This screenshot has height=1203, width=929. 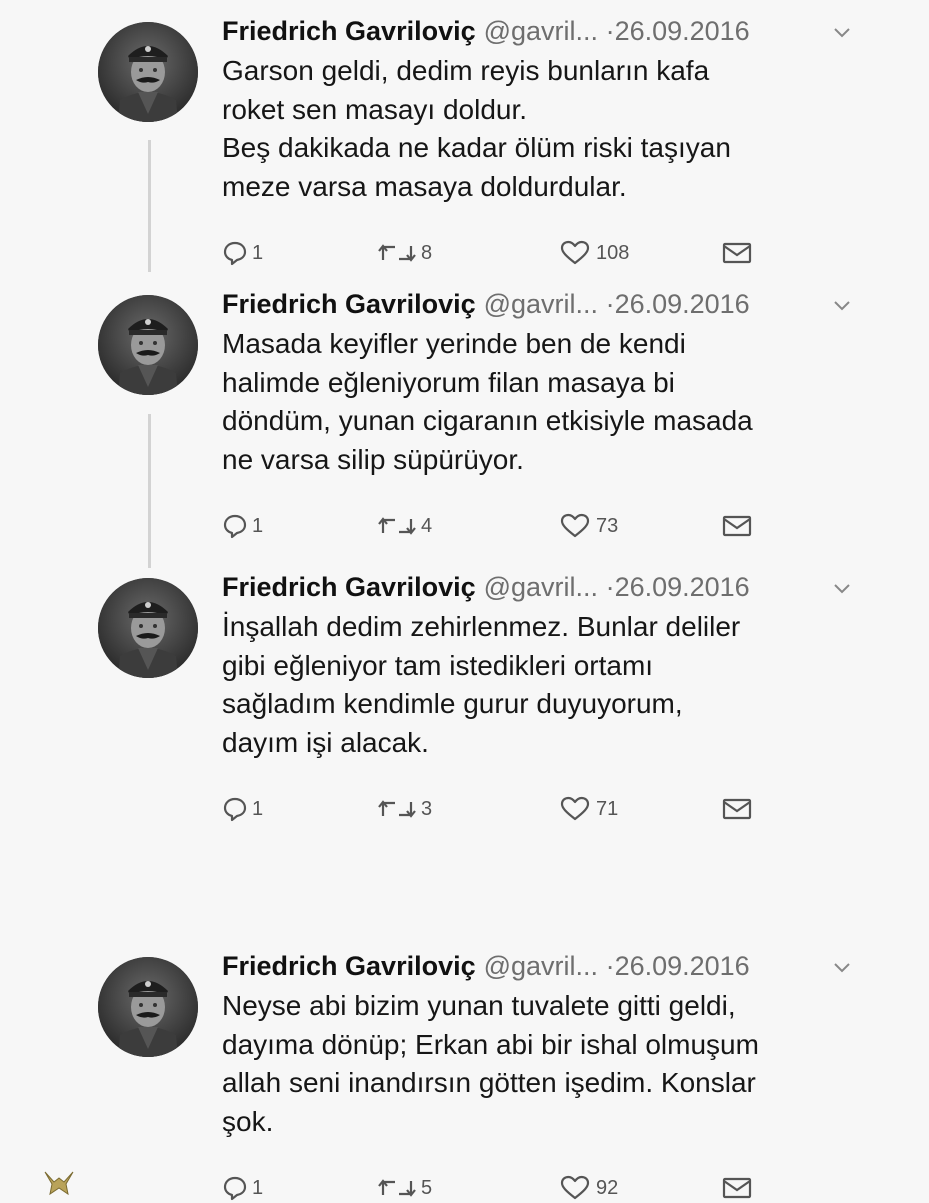 I want to click on retweet-button: 3, so click(x=404, y=809).